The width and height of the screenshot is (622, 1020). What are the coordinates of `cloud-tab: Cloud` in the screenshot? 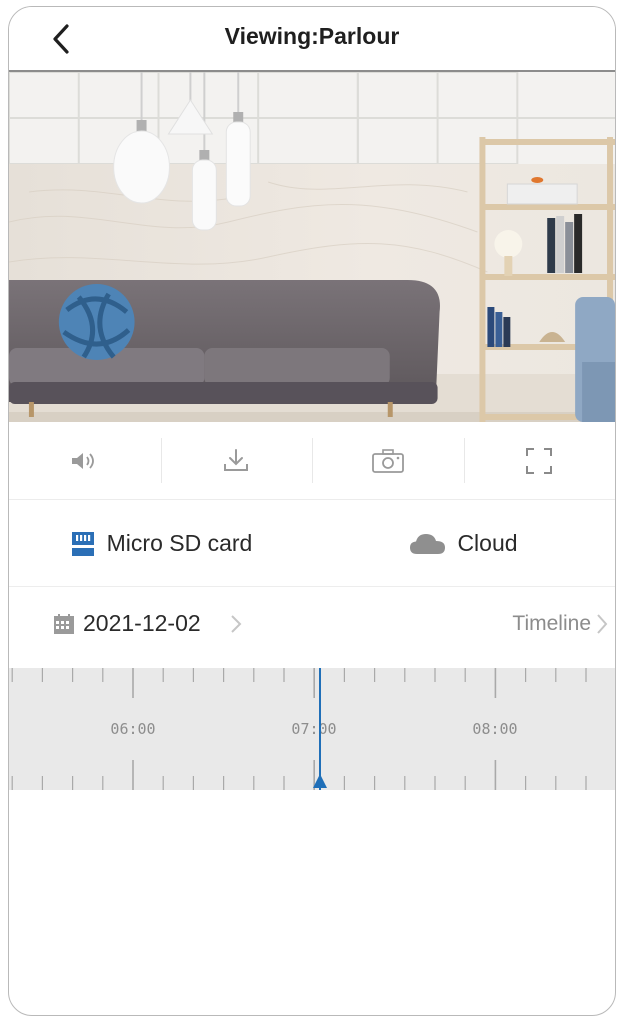 It's located at (463, 543).